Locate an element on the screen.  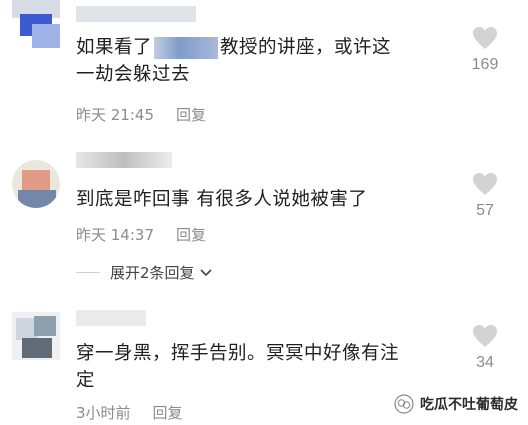
comment-text: 到底是咋回事 有很多人说她被害了 is located at coordinates (261, 199).